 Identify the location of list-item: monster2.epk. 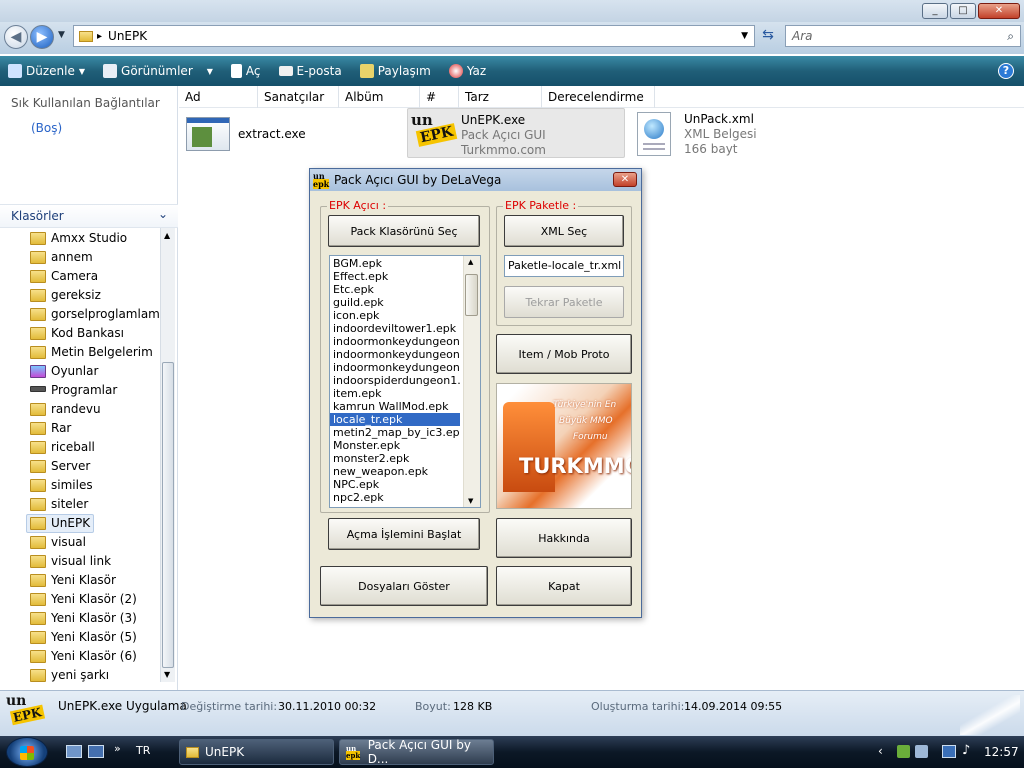
(395, 458).